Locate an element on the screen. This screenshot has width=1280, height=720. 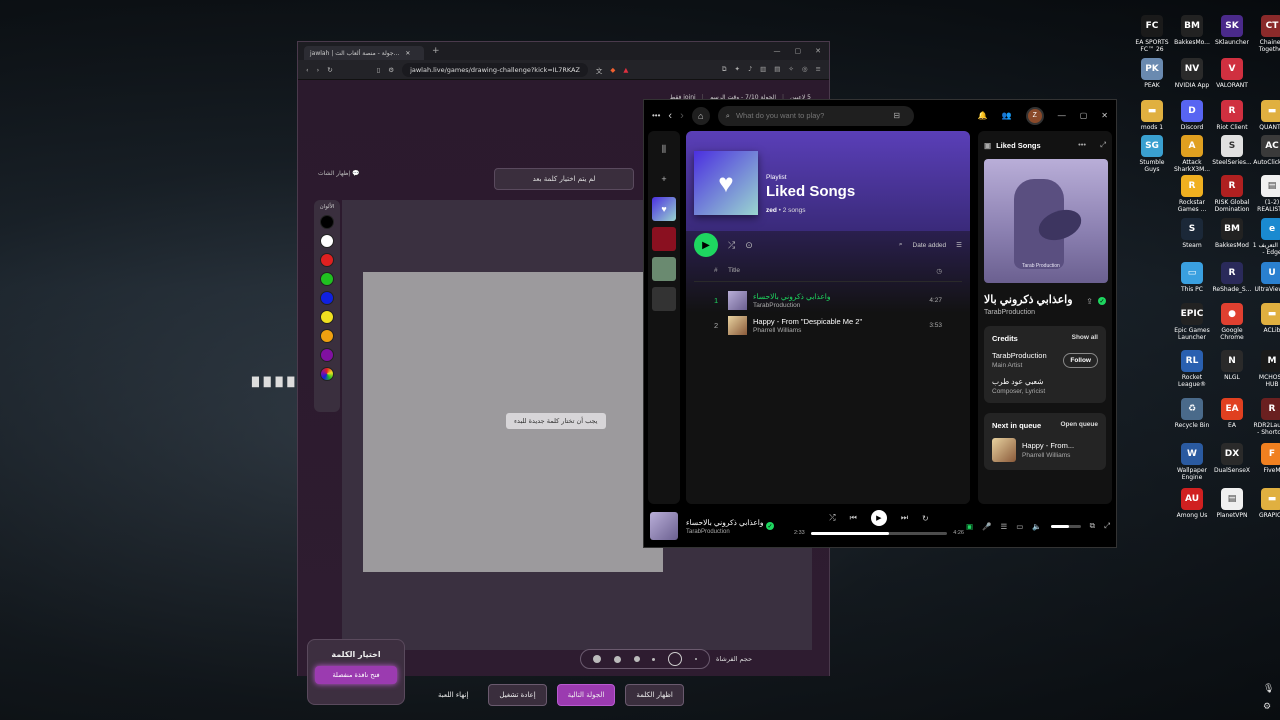
repeat-icon: ↻ is located at coordinates (925, 518).